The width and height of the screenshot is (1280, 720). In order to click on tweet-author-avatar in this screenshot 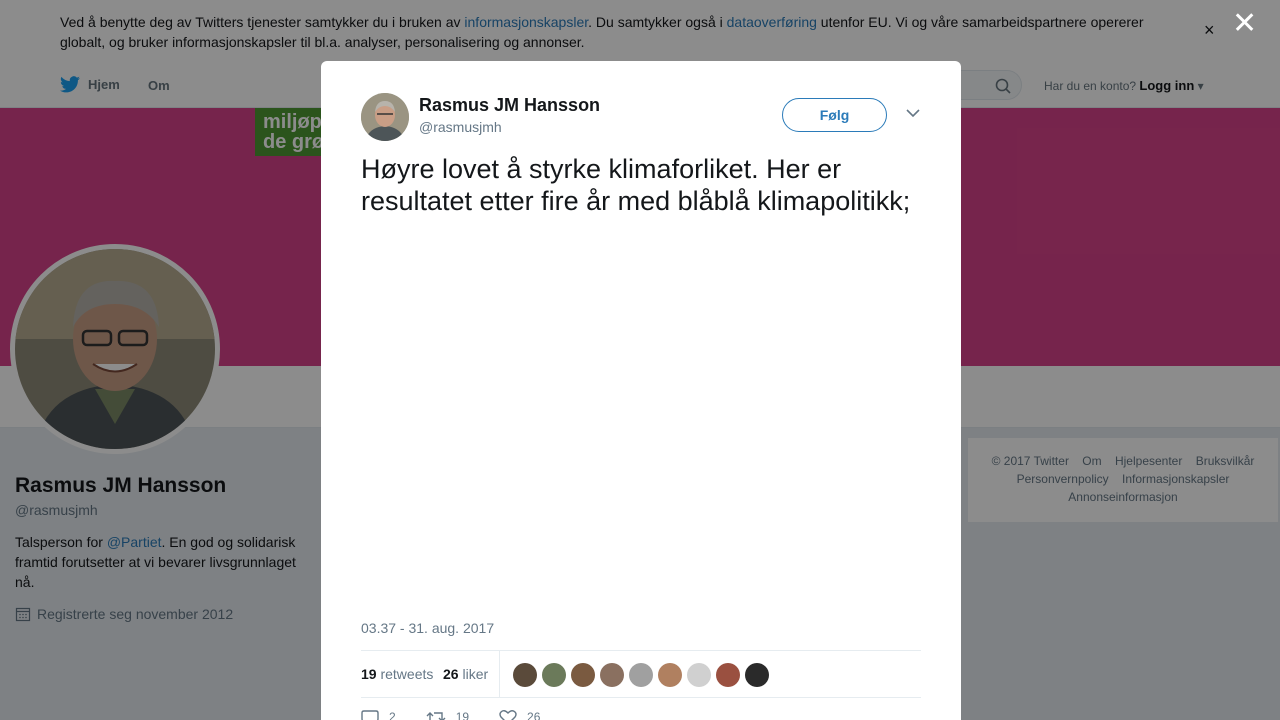, I will do `click(385, 117)`.